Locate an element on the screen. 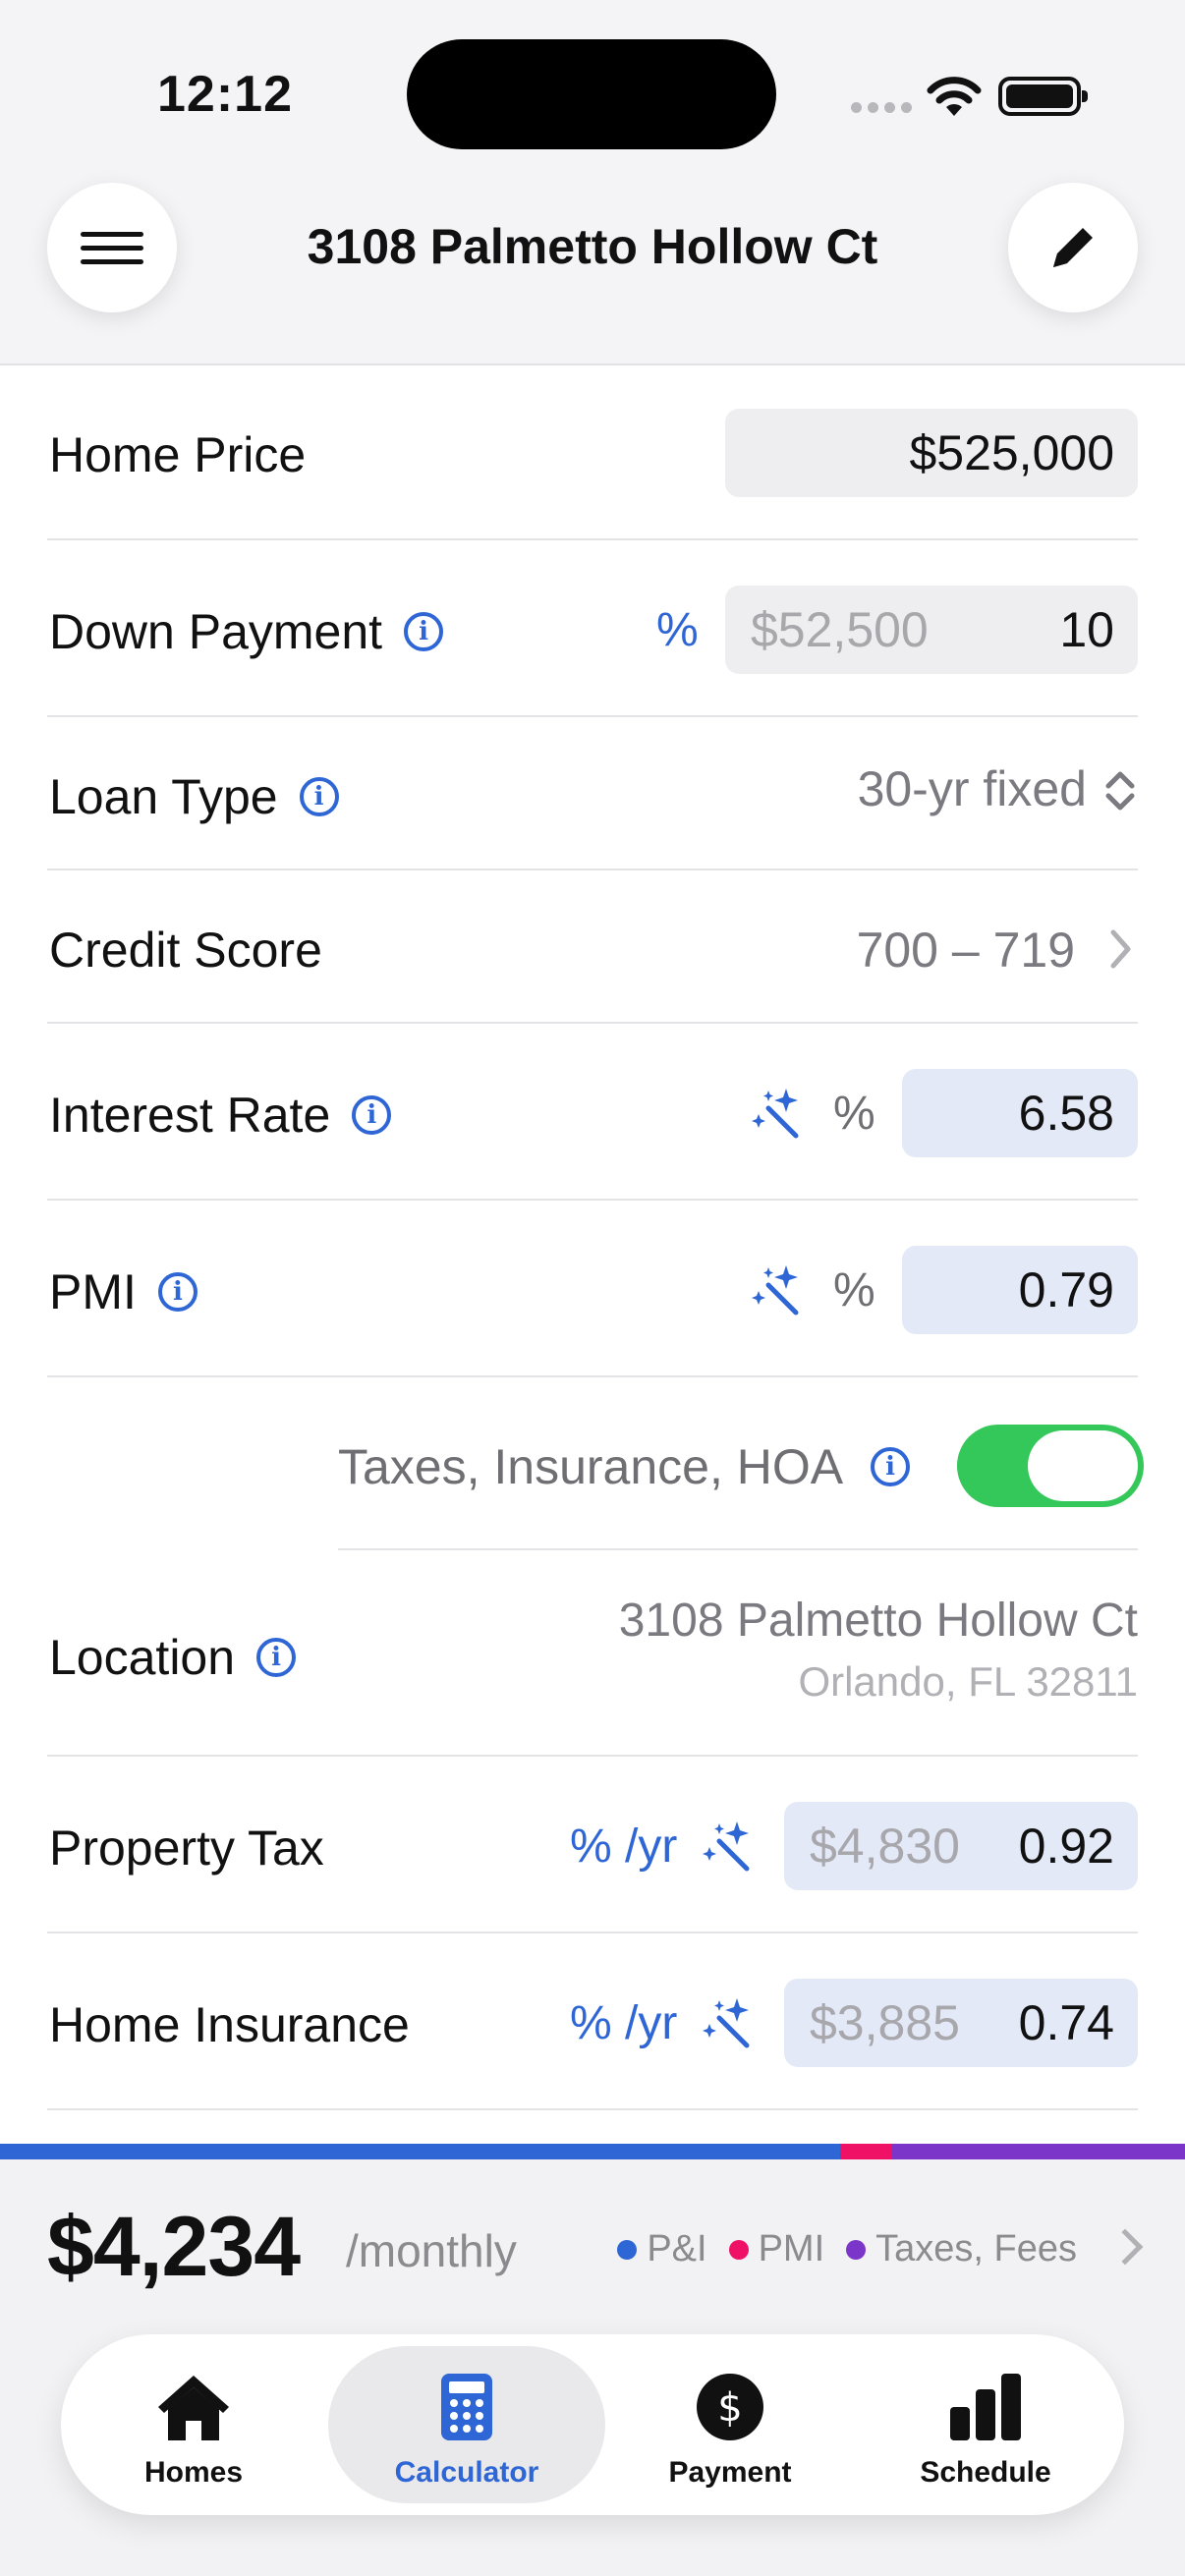  property-tax-amount: $4,830 is located at coordinates (885, 1846).